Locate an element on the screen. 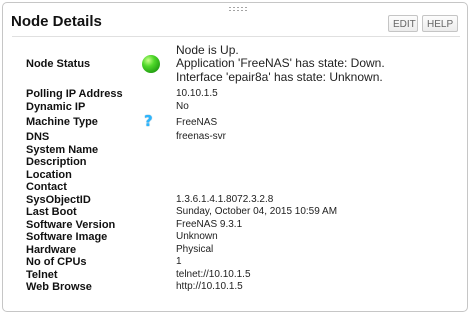 This screenshot has height=316, width=473. polling-ip-value: 10.10.1.5 is located at coordinates (197, 94).